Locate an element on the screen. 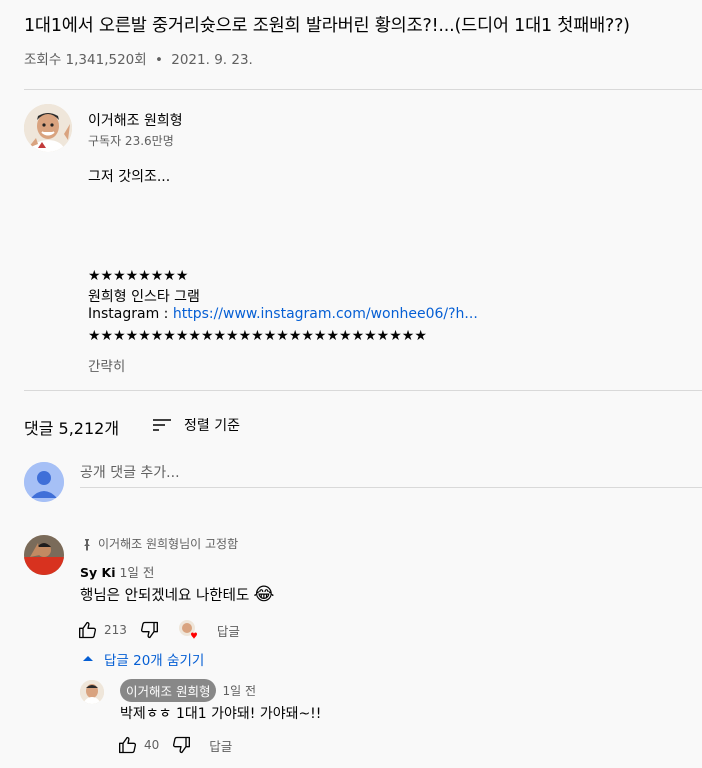 The width and height of the screenshot is (702, 768). reply-like-count: 40 is located at coordinates (152, 745).